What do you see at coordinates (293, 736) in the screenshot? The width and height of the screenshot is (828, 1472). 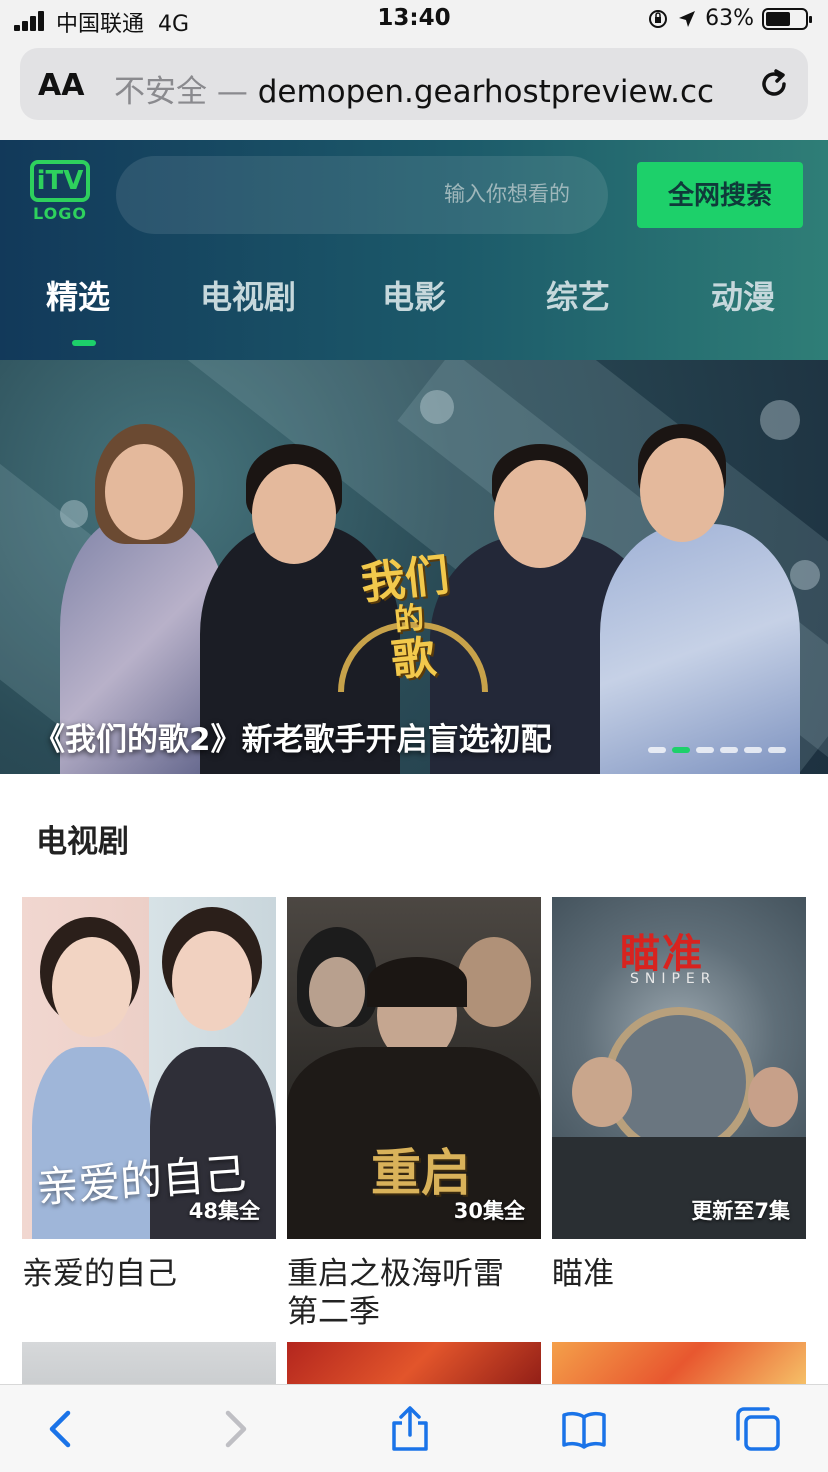 I see `banner-caption: 《我们的歌2》新老歌手开启盲选初配` at bounding box center [293, 736].